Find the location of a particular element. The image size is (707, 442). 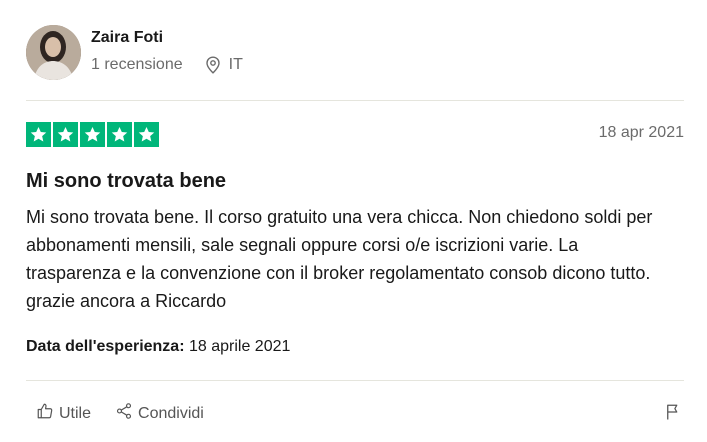

reviewer-country: IT is located at coordinates (235, 64).